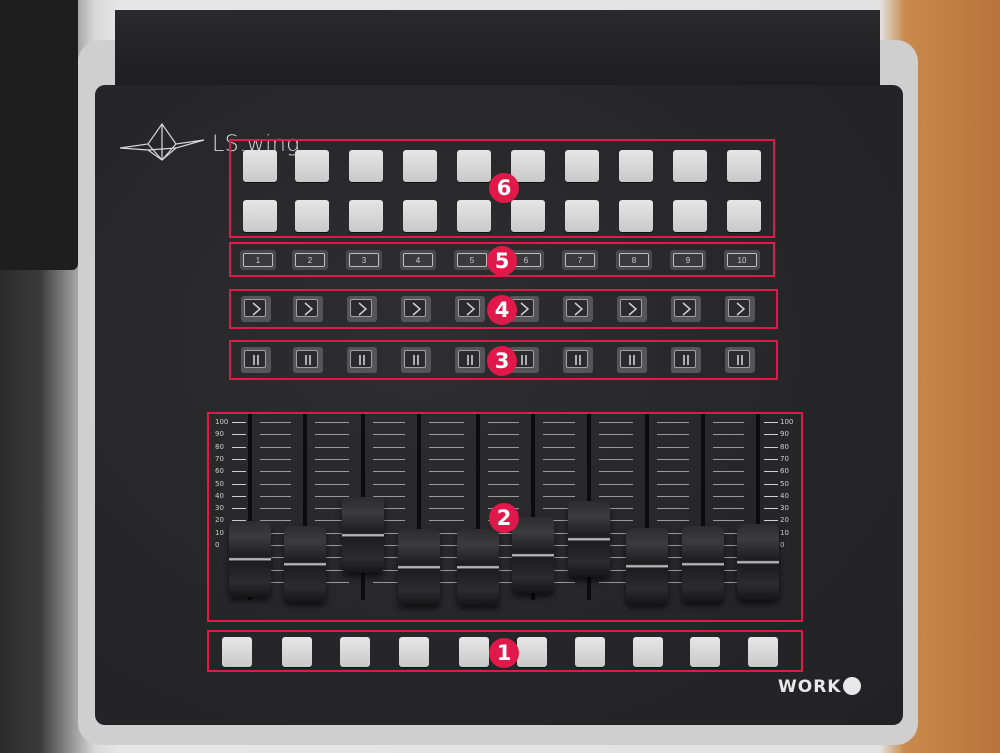 Image resolution: width=1000 pixels, height=753 pixels. I want to click on fader-scale-right-label: 80, so click(784, 446).